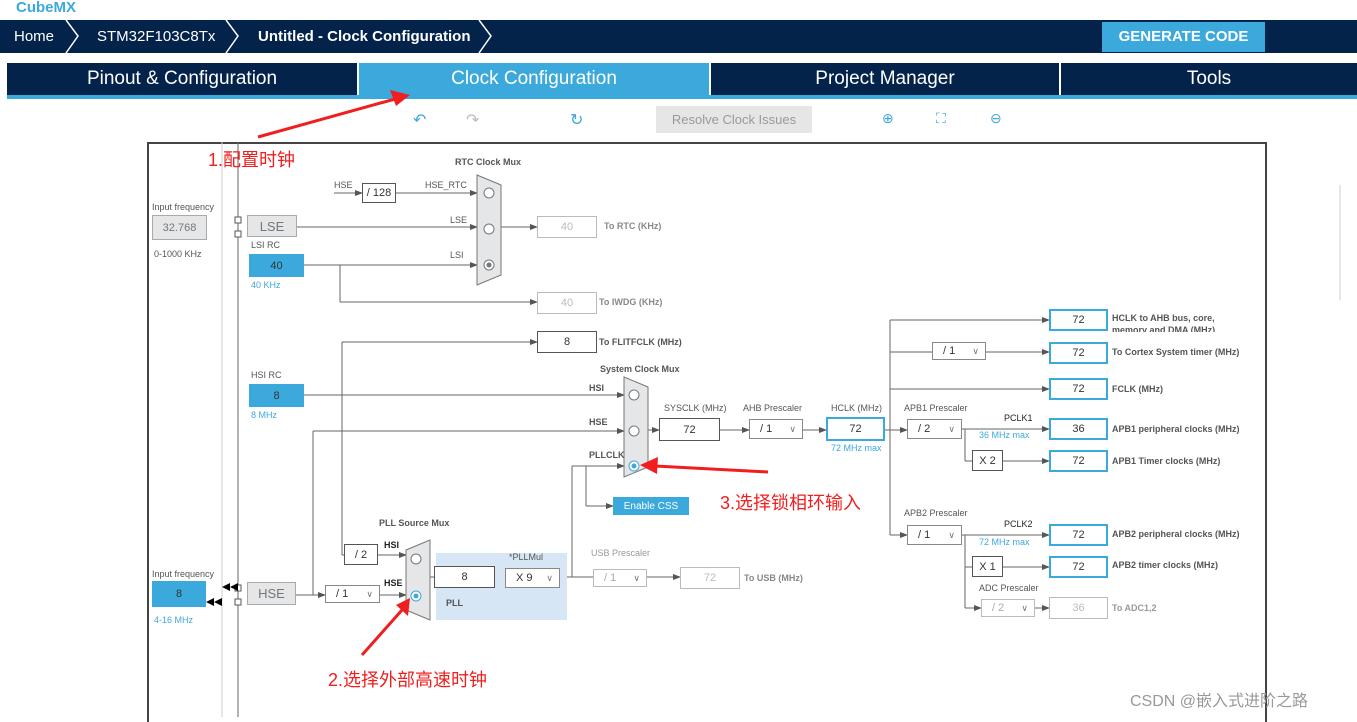 The height and width of the screenshot is (722, 1357). Describe the element at coordinates (633, 226) in the screenshot. I see `rtc-output-label: To RTC (KHz)` at that location.